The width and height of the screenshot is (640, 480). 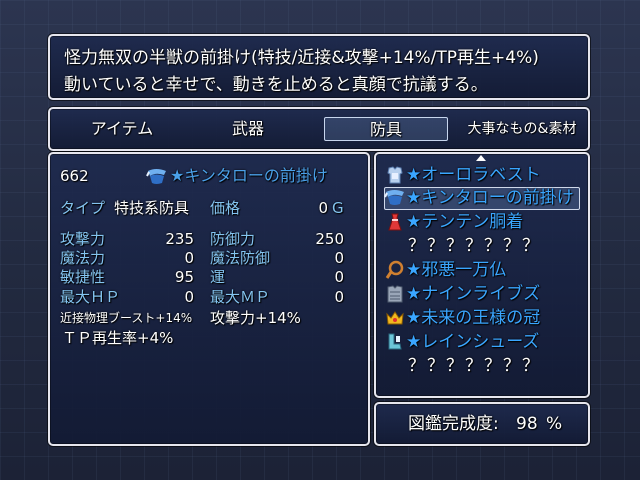 I want to click on trait-tp-regen: ＴＰ再生率+4%, so click(x=118, y=338).